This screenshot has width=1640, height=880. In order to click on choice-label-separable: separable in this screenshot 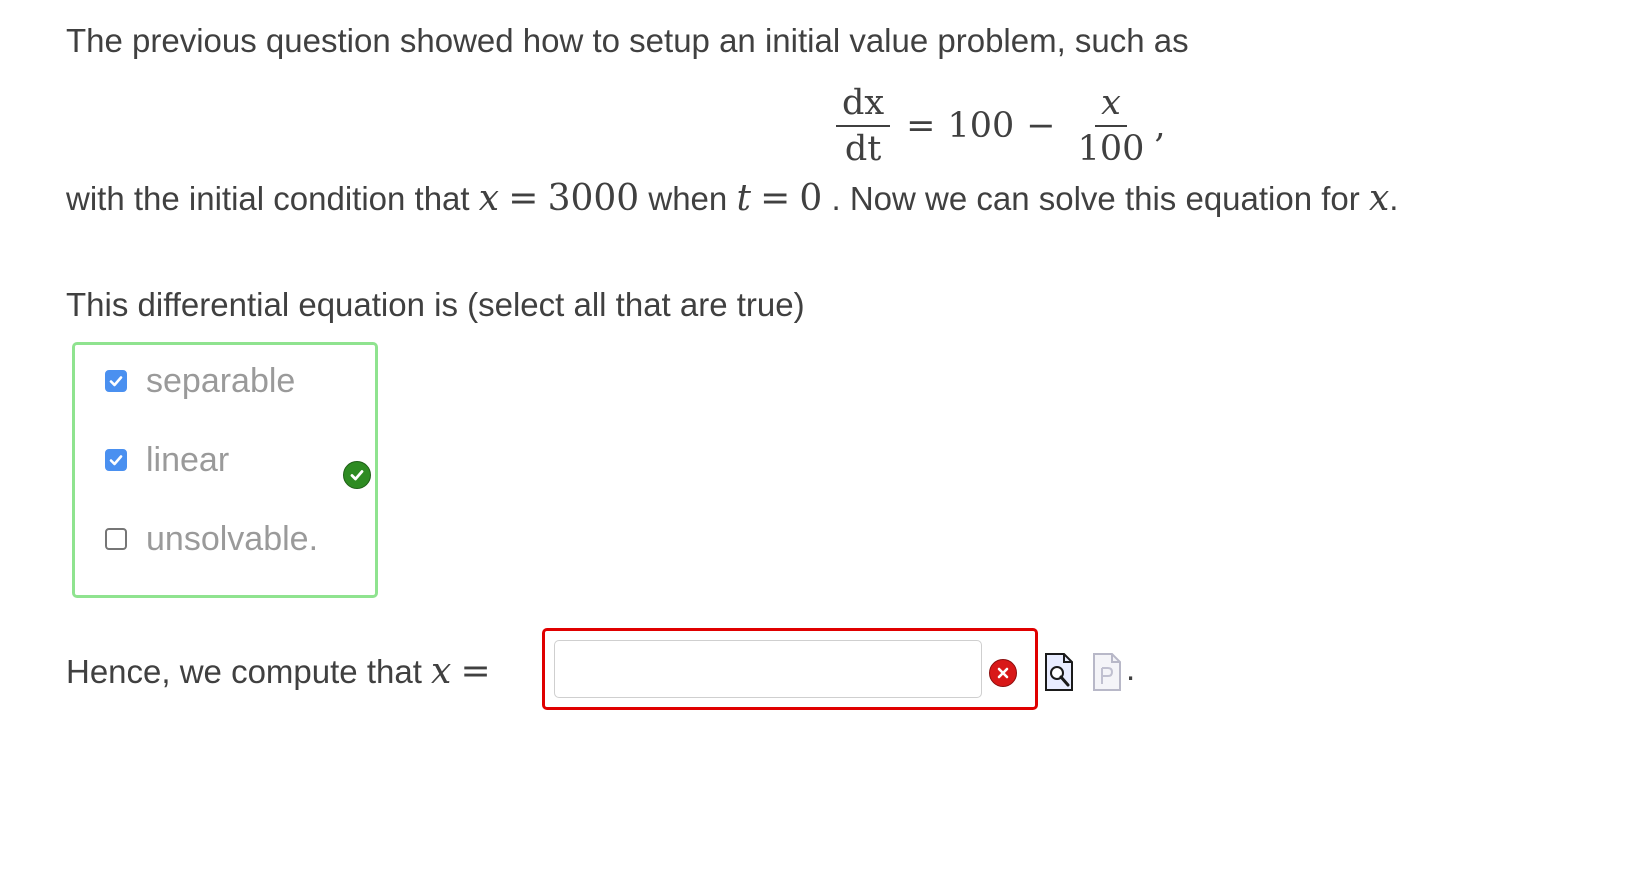, I will do `click(221, 380)`.